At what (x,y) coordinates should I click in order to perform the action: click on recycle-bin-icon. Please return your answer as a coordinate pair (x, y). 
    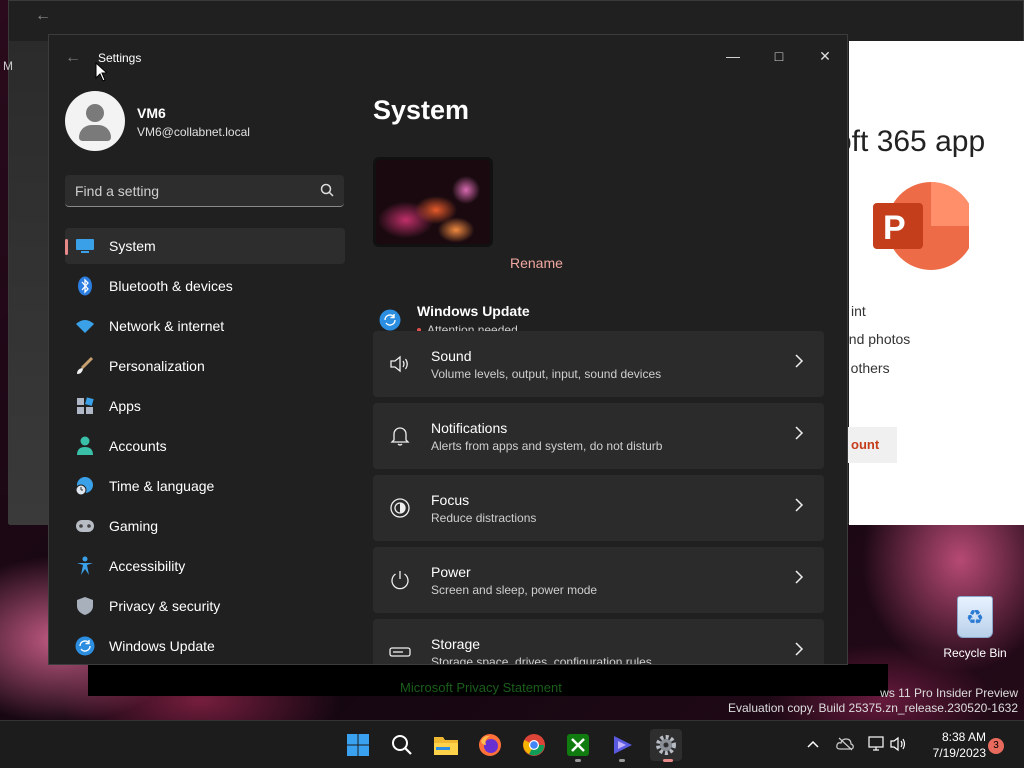
    Looking at the image, I should click on (975, 617).